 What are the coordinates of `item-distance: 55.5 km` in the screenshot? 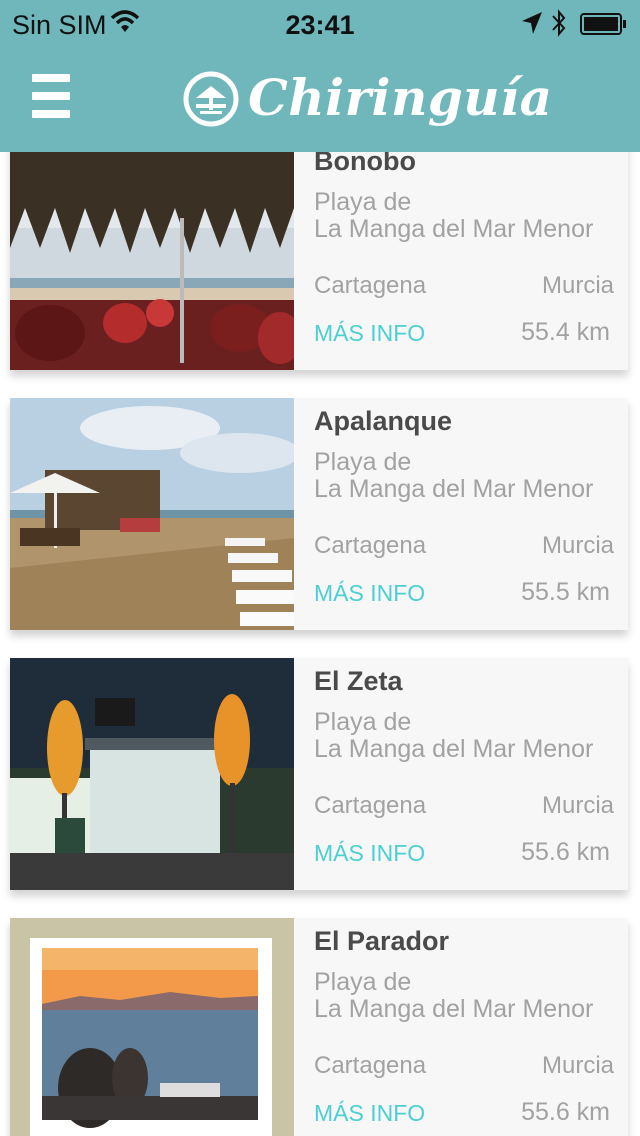 It's located at (565, 592).